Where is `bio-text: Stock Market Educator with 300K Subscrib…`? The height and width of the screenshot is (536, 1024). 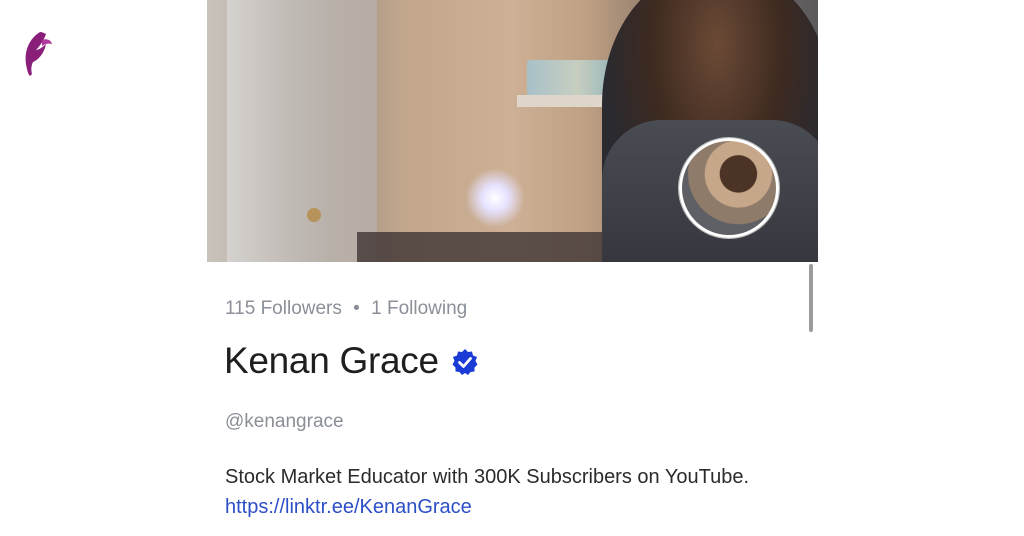
bio-text: Stock Market Educator with 300K Subscrib… is located at coordinates (487, 477).